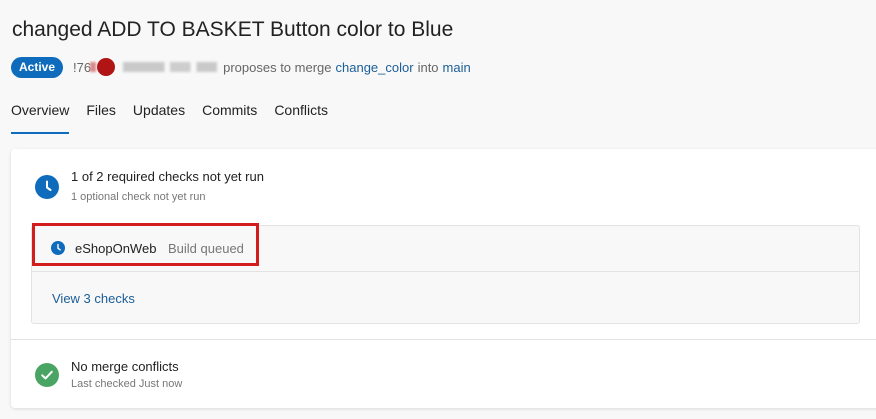  Describe the element at coordinates (301, 118) in the screenshot. I see `tab-conflicts: Conflicts` at that location.